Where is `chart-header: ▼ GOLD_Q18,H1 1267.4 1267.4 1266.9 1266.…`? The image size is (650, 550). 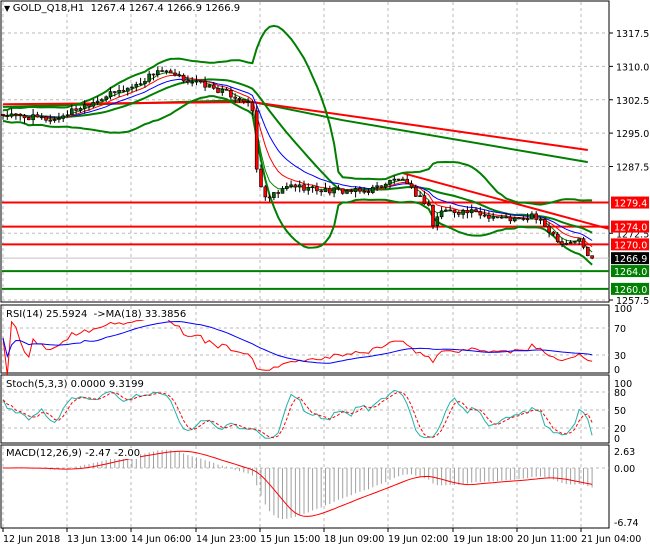
chart-header: ▼ GOLD_Q18,H1 1267.4 1267.4 1266.9 1266.… is located at coordinates (122, 8).